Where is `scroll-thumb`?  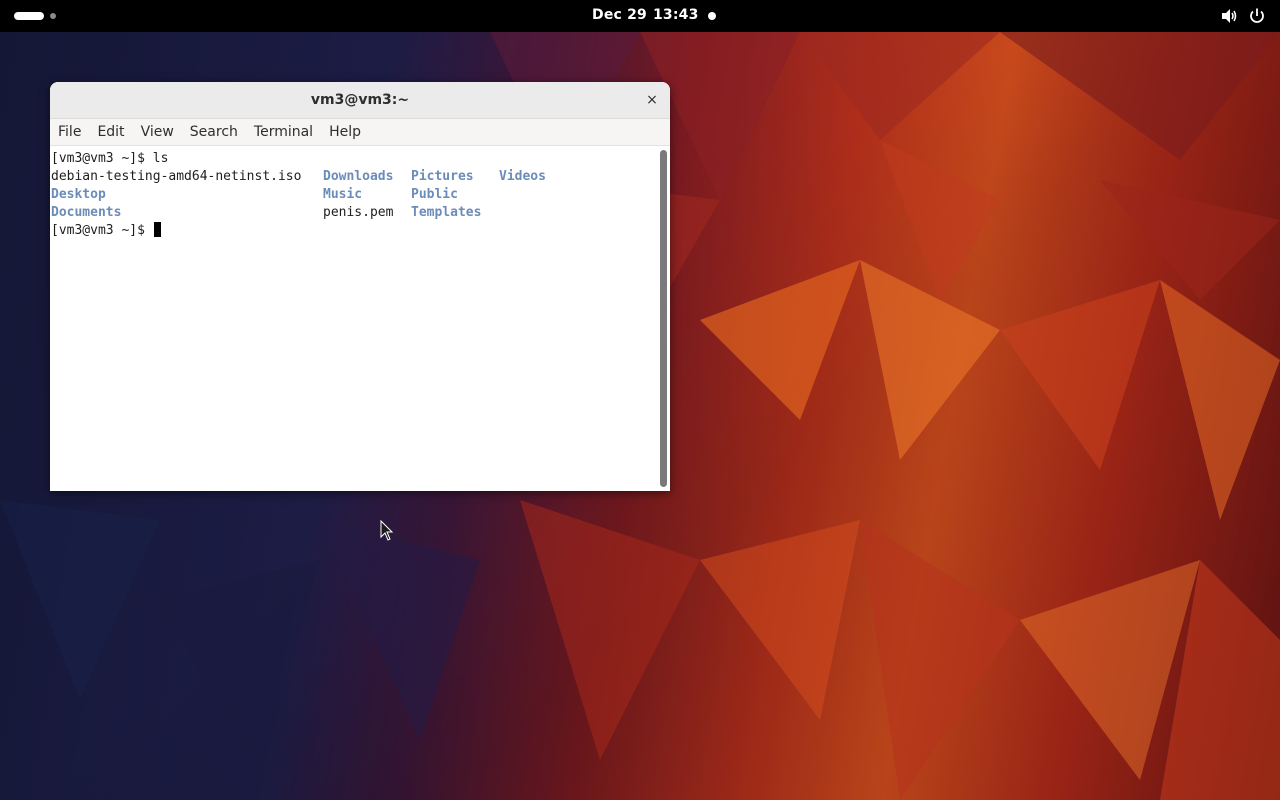 scroll-thumb is located at coordinates (663, 318).